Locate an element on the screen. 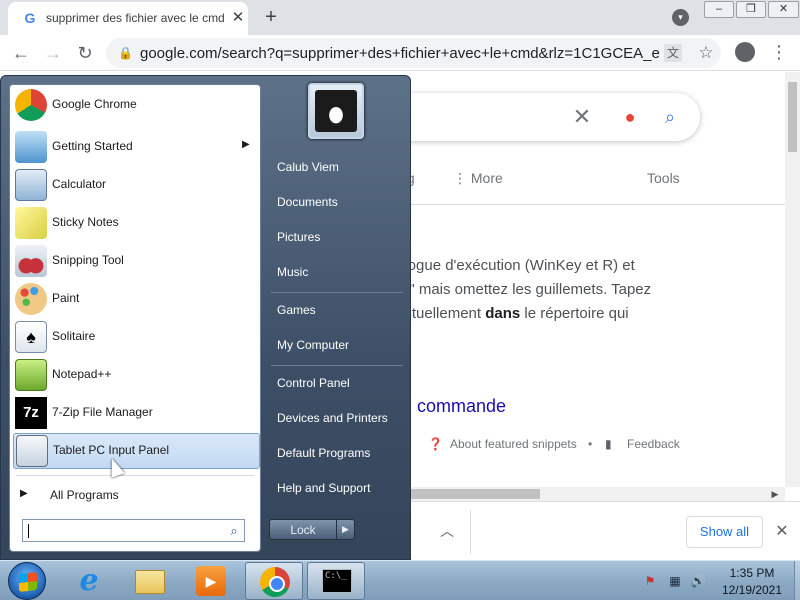 The image size is (800, 600). bookmark-star-icon: ☆ is located at coordinates (706, 53).